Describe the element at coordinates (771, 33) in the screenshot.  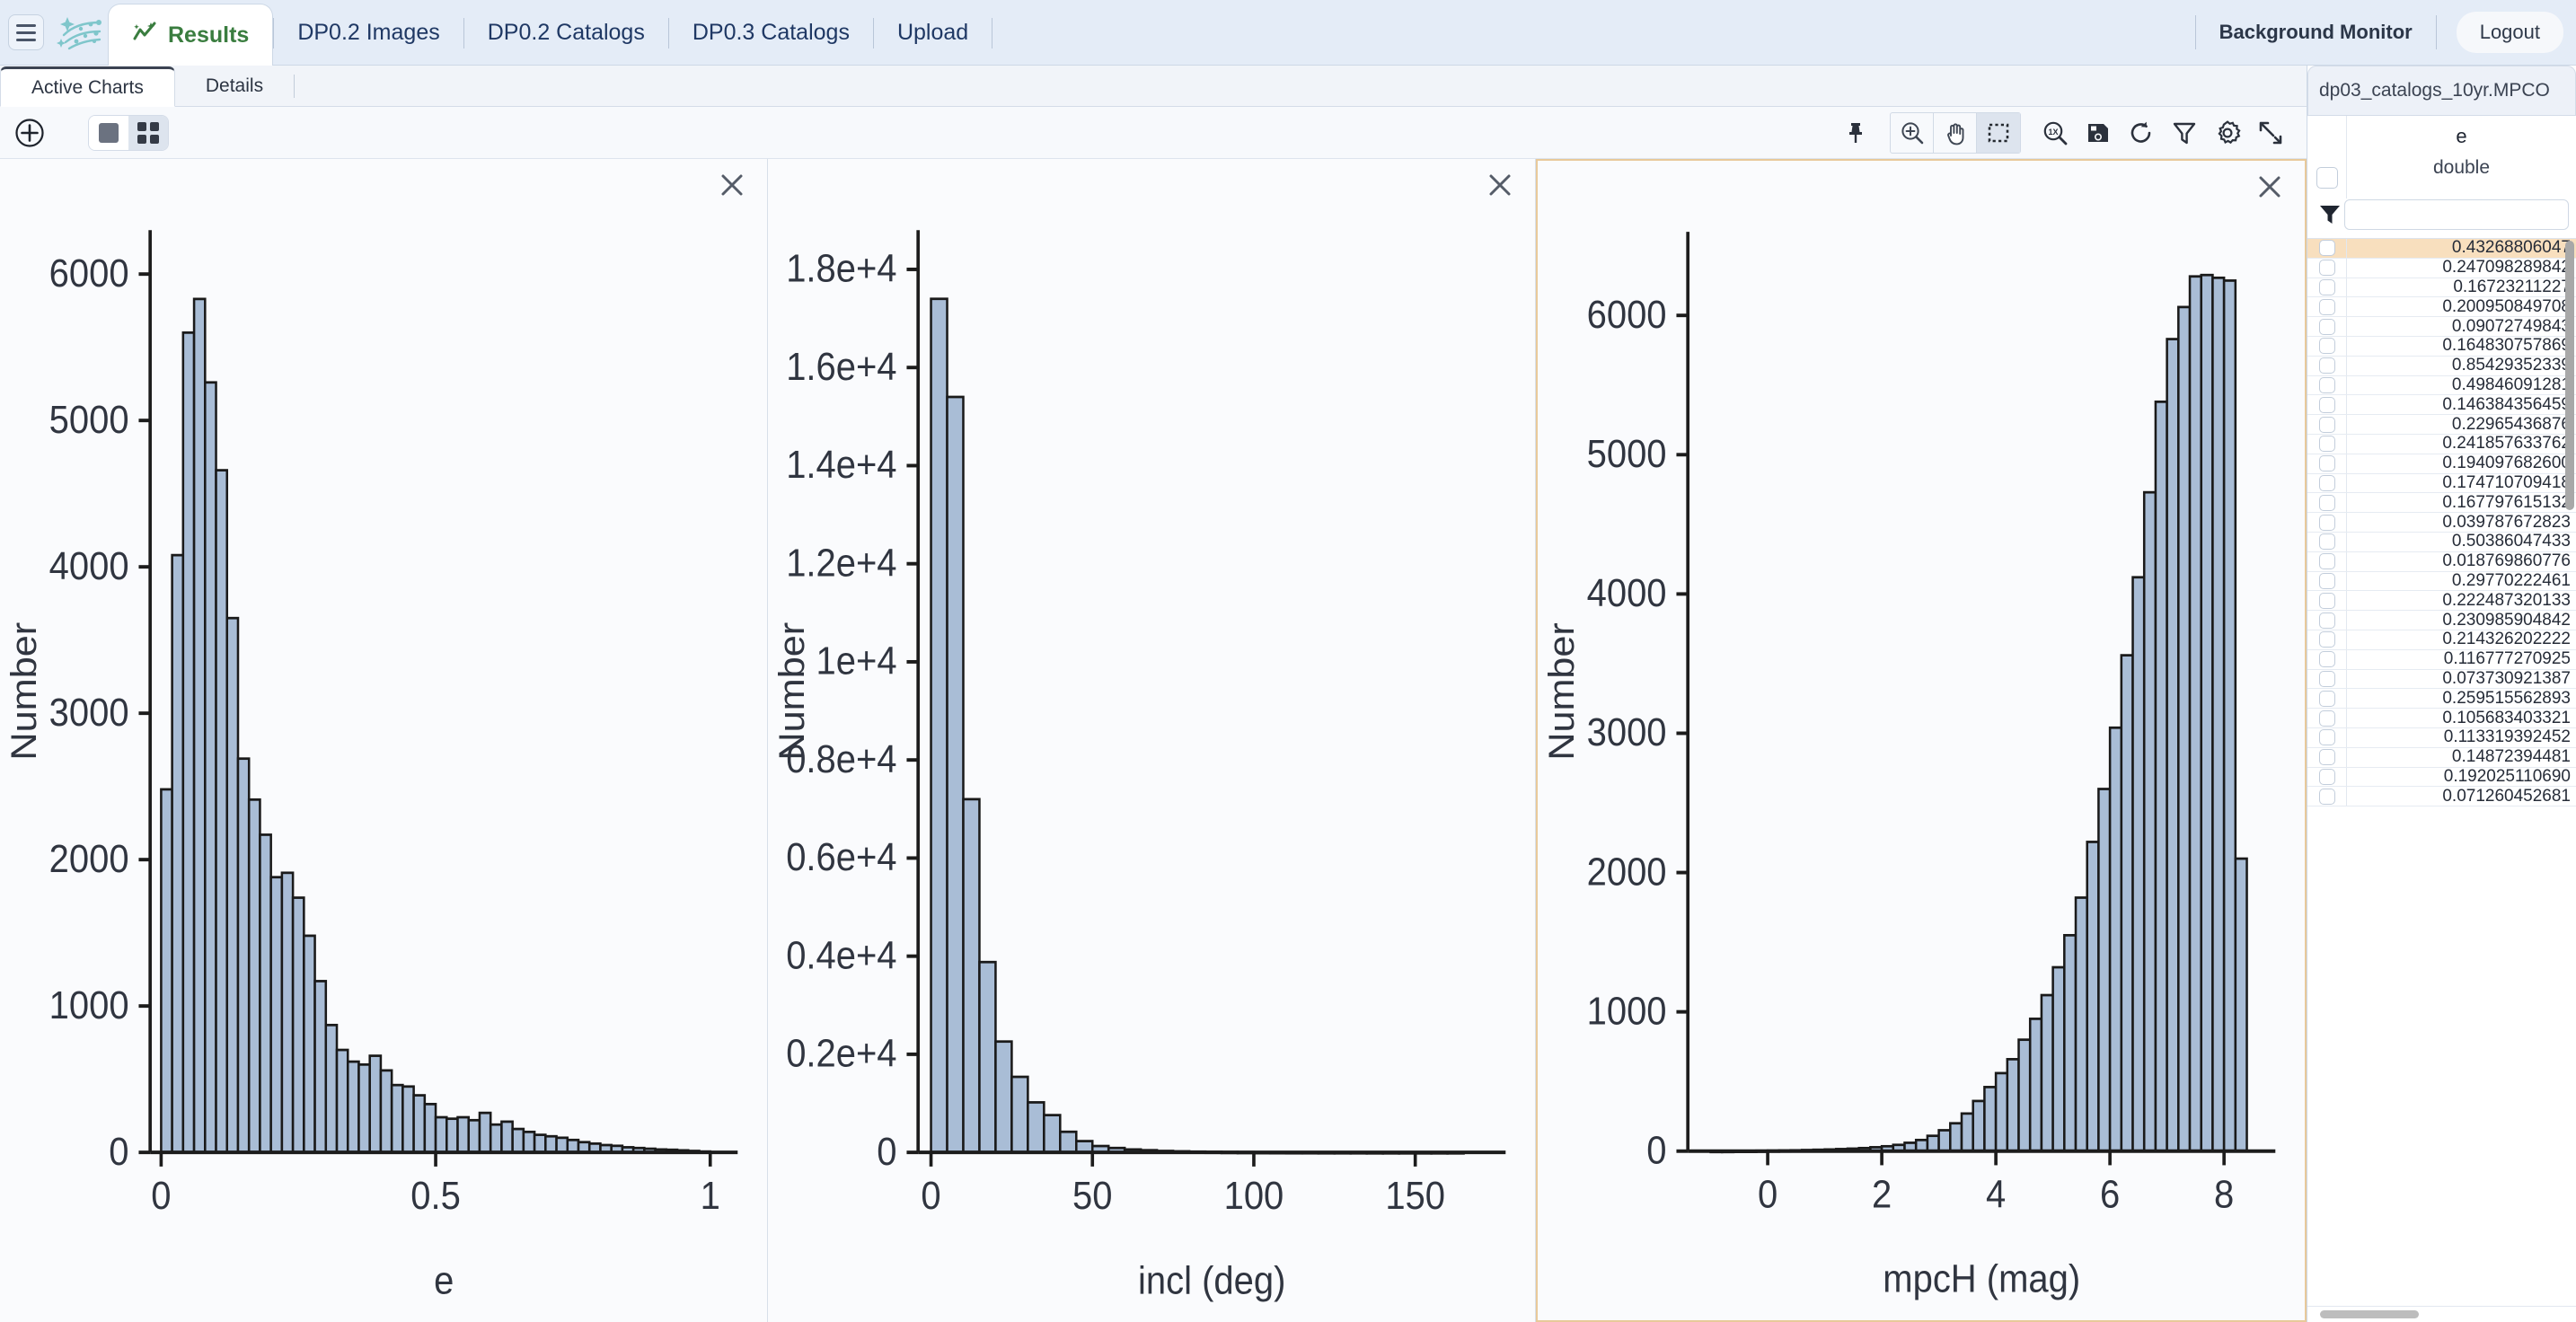
I see `tab-dp03-catalogs: DP0.3 Catalogs` at that location.